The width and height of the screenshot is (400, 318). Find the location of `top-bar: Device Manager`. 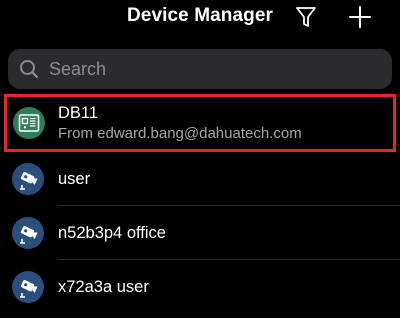

top-bar: Device Manager is located at coordinates (200, 20).